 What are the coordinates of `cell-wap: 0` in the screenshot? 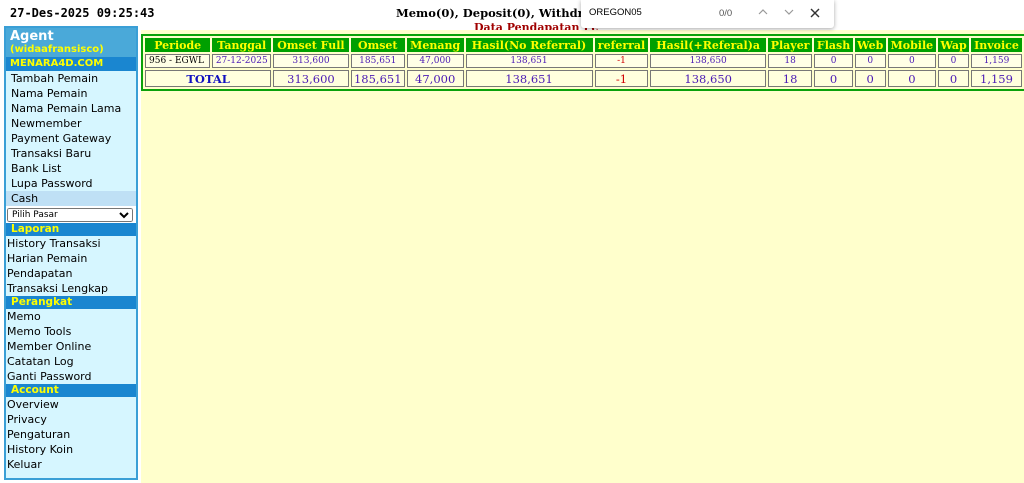 It's located at (953, 61).